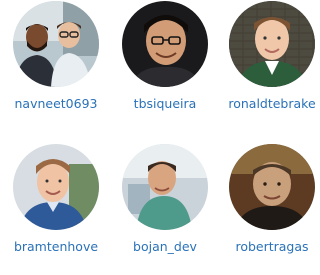 This screenshot has height=275, width=320. What do you see at coordinates (165, 247) in the screenshot?
I see `username-link: bojan_dev` at bounding box center [165, 247].